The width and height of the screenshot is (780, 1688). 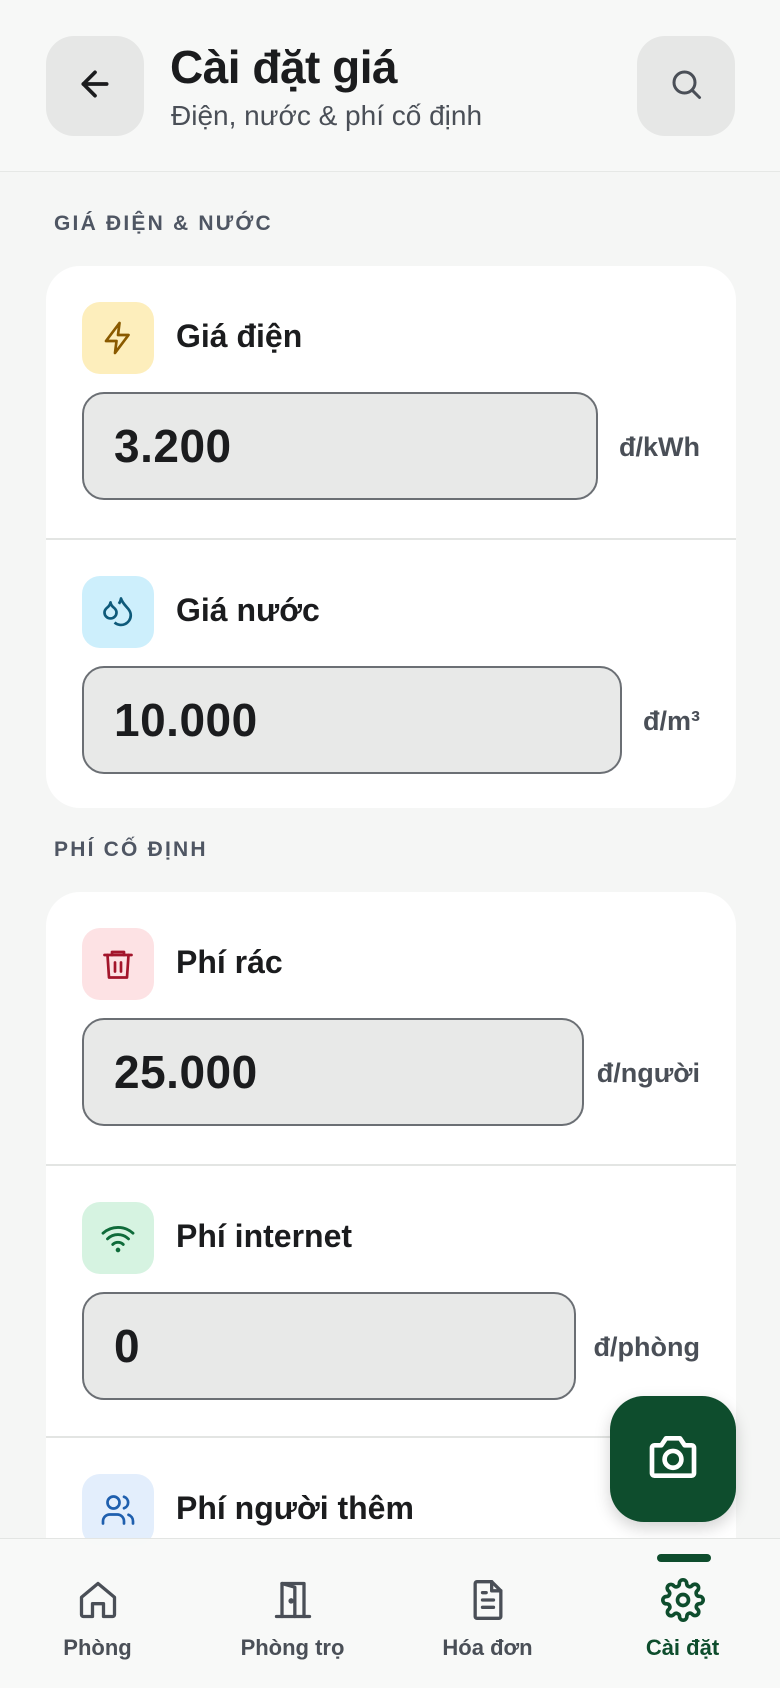 I want to click on internet-fee-input: 0, so click(x=329, y=1346).